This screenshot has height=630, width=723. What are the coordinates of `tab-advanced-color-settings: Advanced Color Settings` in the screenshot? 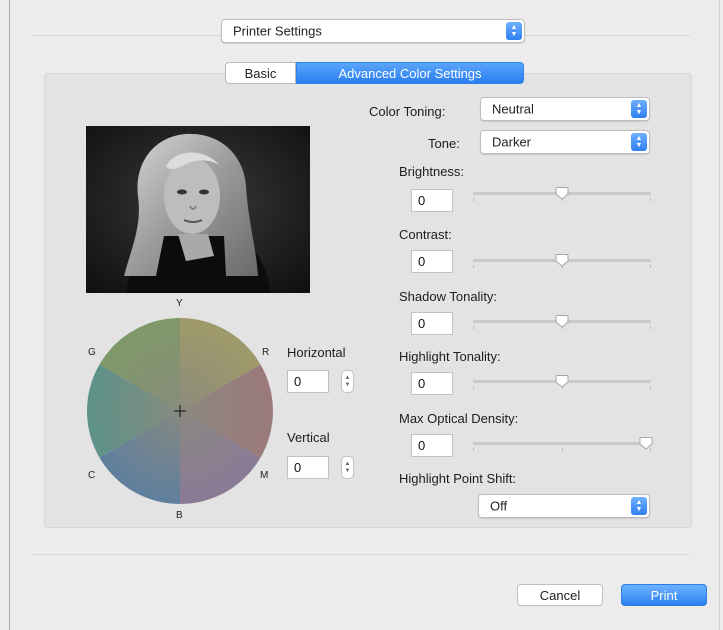 It's located at (410, 73).